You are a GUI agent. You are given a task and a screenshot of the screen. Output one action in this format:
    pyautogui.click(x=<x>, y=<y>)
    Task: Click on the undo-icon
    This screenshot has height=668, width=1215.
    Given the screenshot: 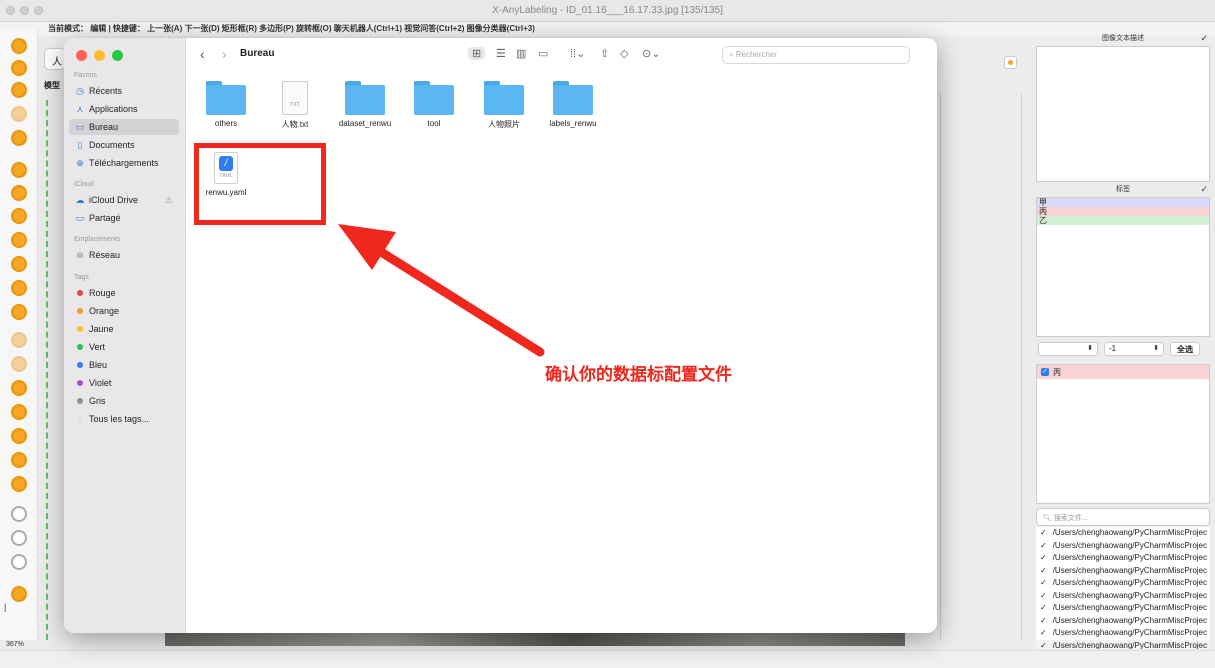 What is the action you would take?
    pyautogui.click(x=19, y=388)
    